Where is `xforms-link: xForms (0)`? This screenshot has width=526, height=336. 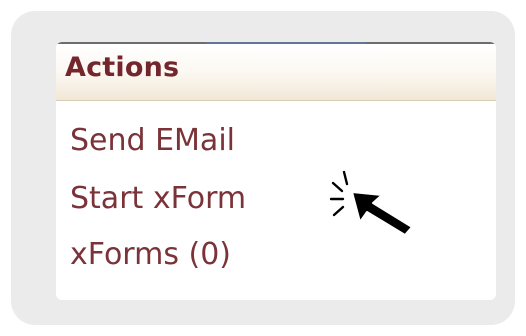 xforms-link: xForms (0) is located at coordinates (150, 255).